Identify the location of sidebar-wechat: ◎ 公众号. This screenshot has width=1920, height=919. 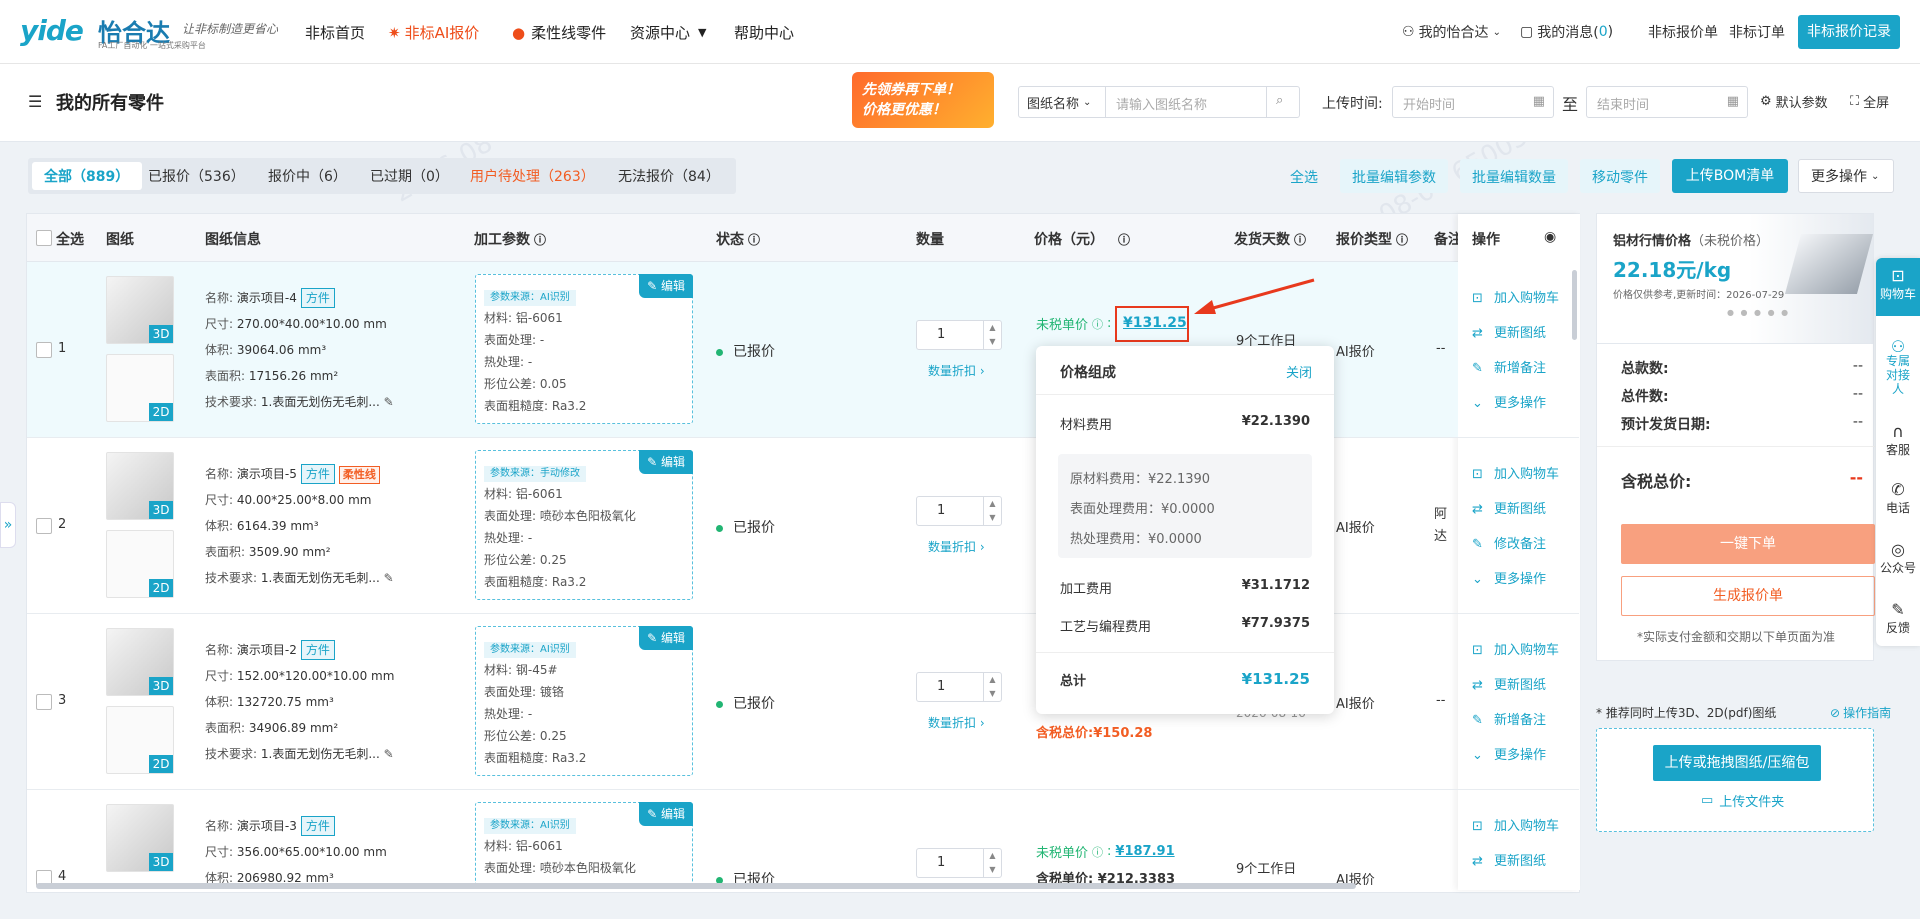
(1898, 558).